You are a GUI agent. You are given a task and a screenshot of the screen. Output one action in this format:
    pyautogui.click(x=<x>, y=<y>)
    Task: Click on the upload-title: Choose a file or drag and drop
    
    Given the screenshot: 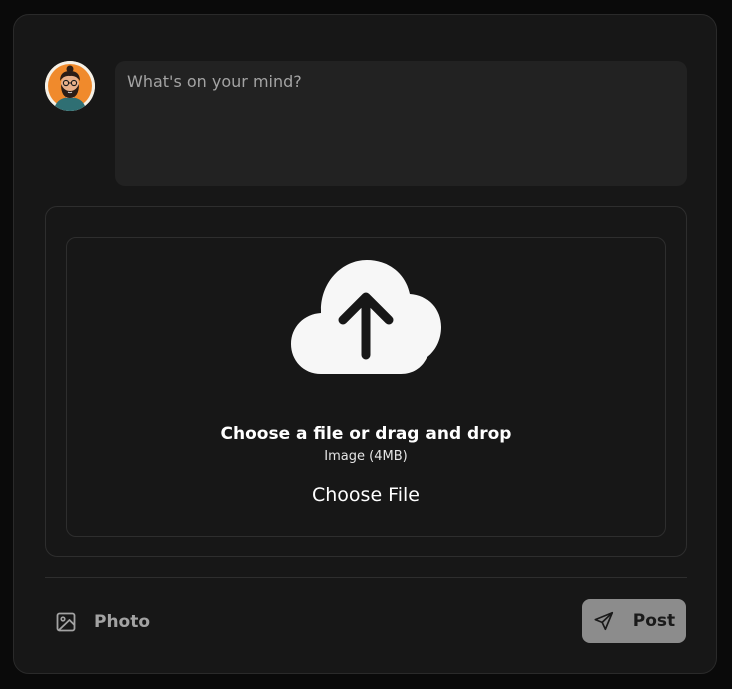 What is the action you would take?
    pyautogui.click(x=366, y=434)
    